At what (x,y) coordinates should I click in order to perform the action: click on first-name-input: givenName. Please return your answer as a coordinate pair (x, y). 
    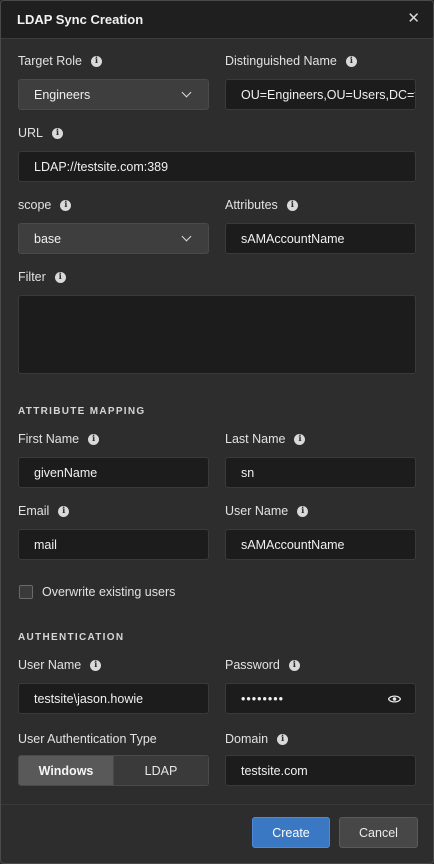
    Looking at the image, I should click on (113, 472).